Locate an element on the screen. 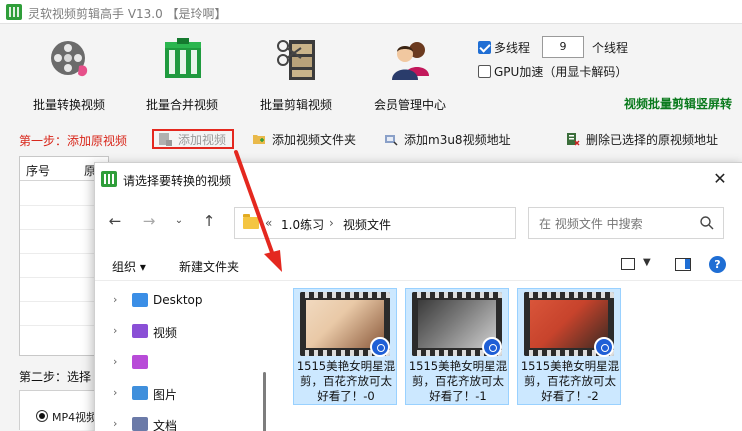  breadcrumb-item: 视频文件 is located at coordinates (367, 224).